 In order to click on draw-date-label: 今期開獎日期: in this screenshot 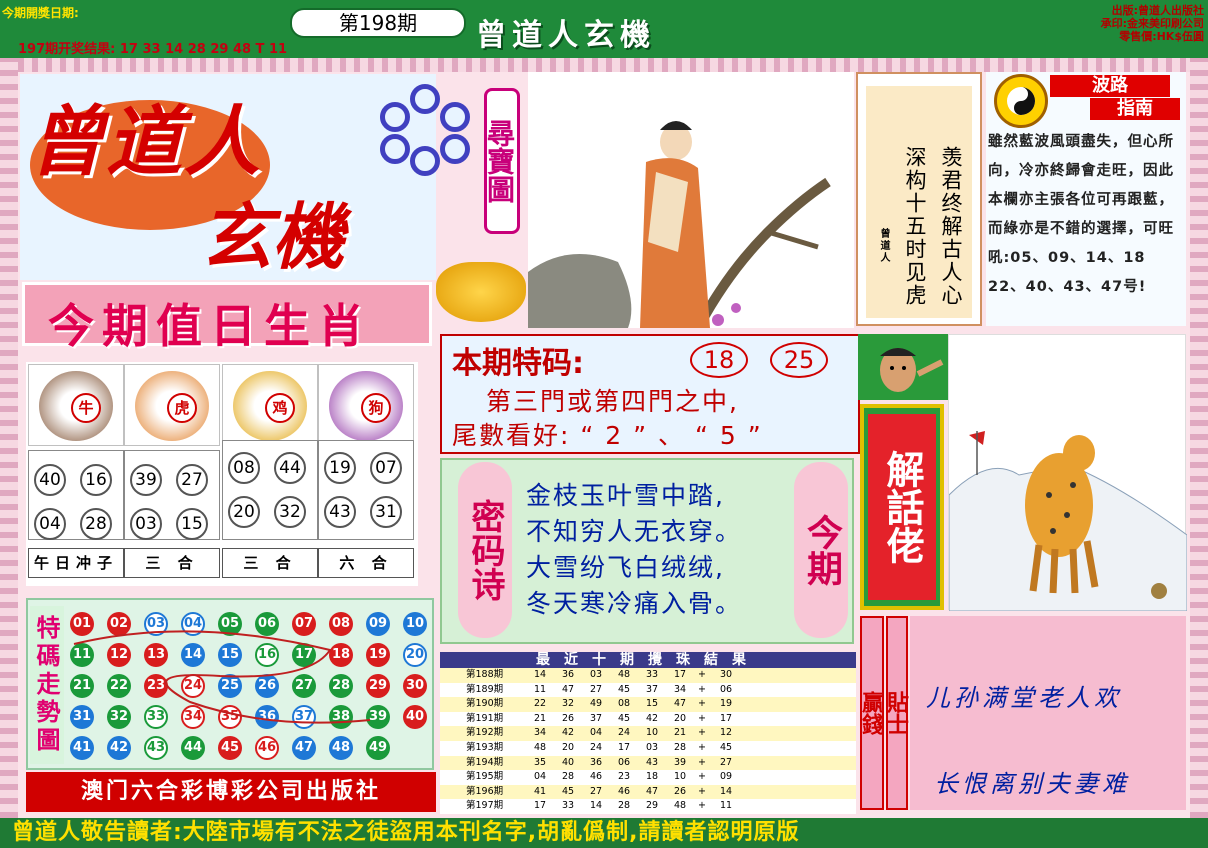, I will do `click(40, 13)`.